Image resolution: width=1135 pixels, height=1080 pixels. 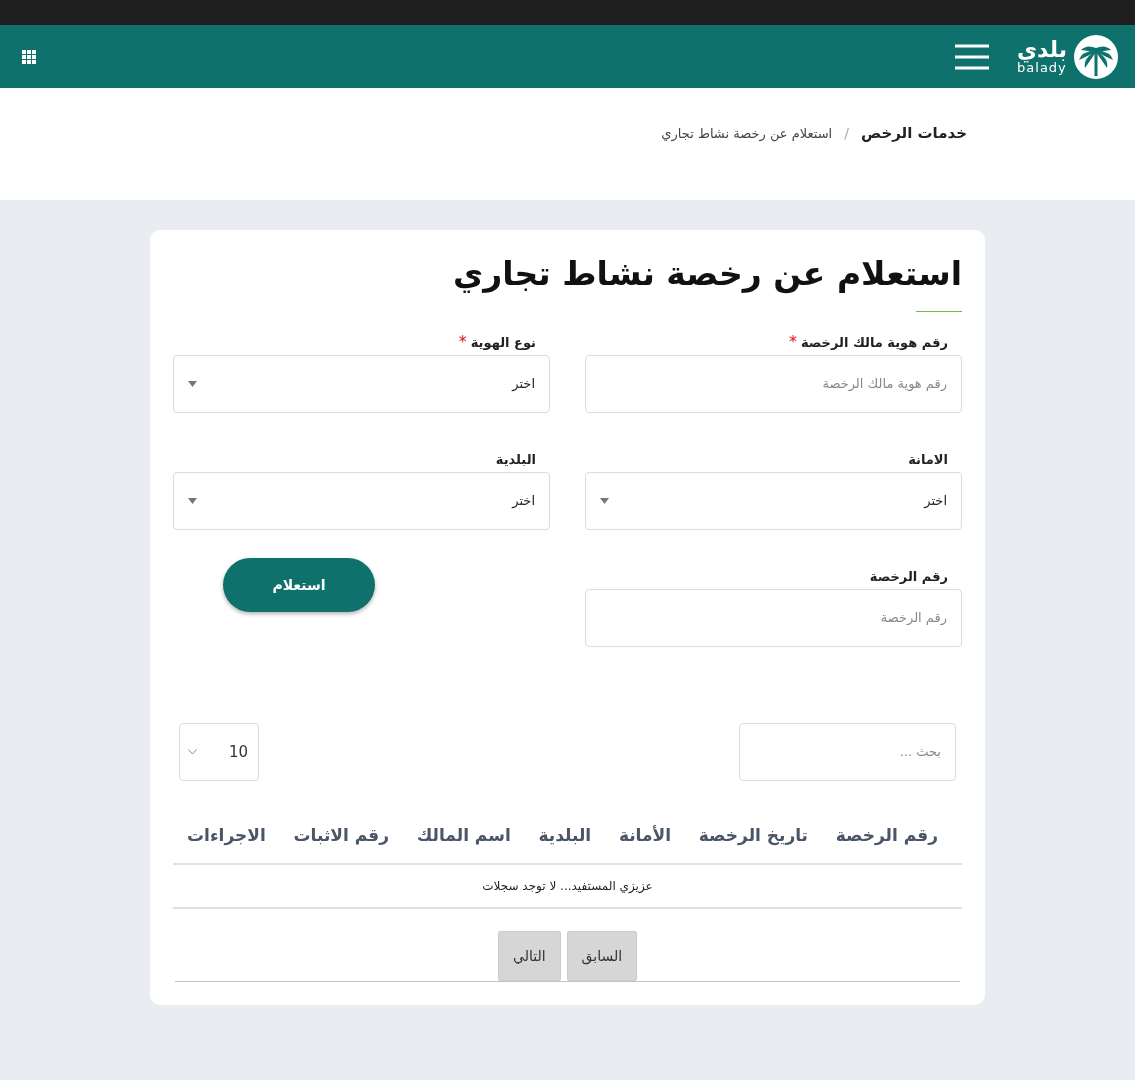 I want to click on field-label: رقم هوية مالك الرخصة, so click(x=874, y=342).